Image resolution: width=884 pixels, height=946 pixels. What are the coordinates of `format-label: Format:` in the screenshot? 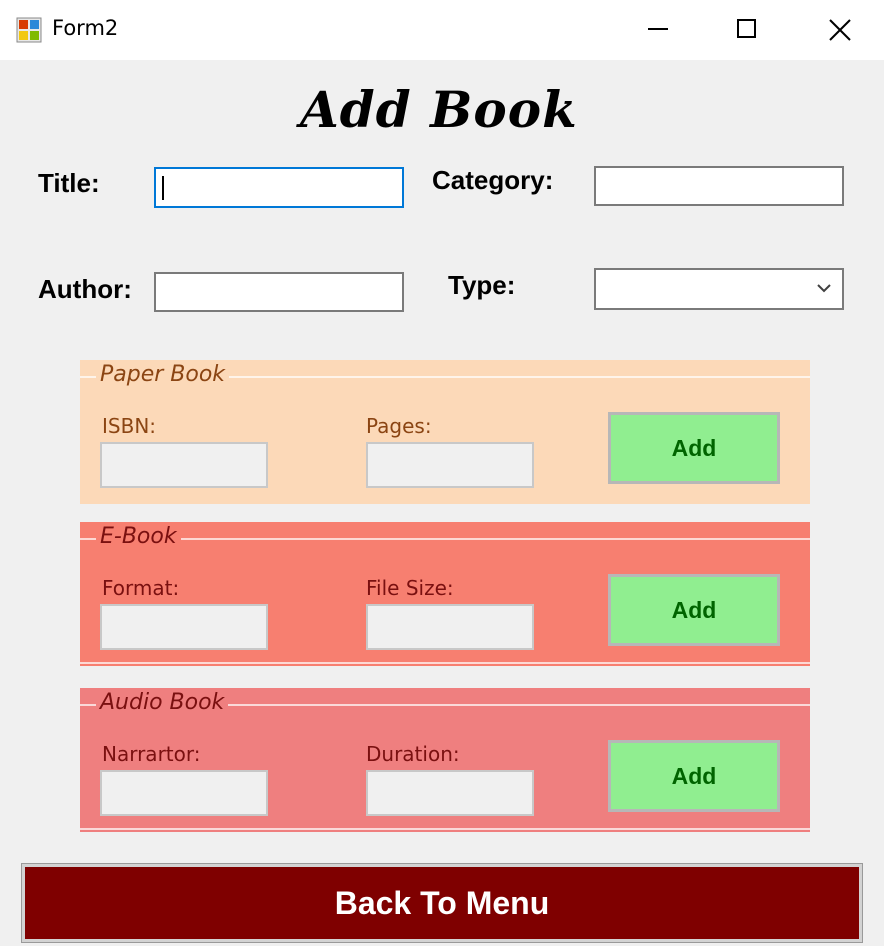 It's located at (141, 588).